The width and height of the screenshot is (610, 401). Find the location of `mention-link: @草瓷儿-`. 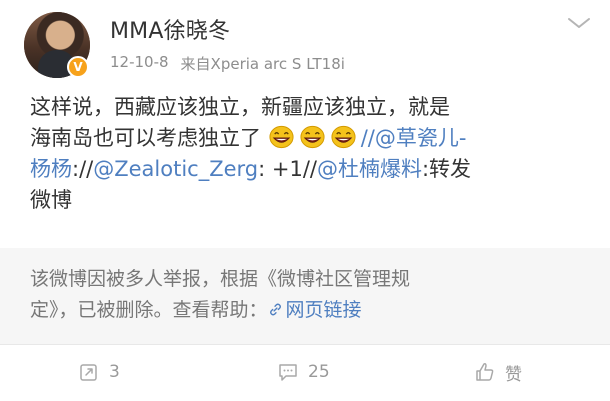

mention-link: @草瓷儿- is located at coordinates (421, 138).